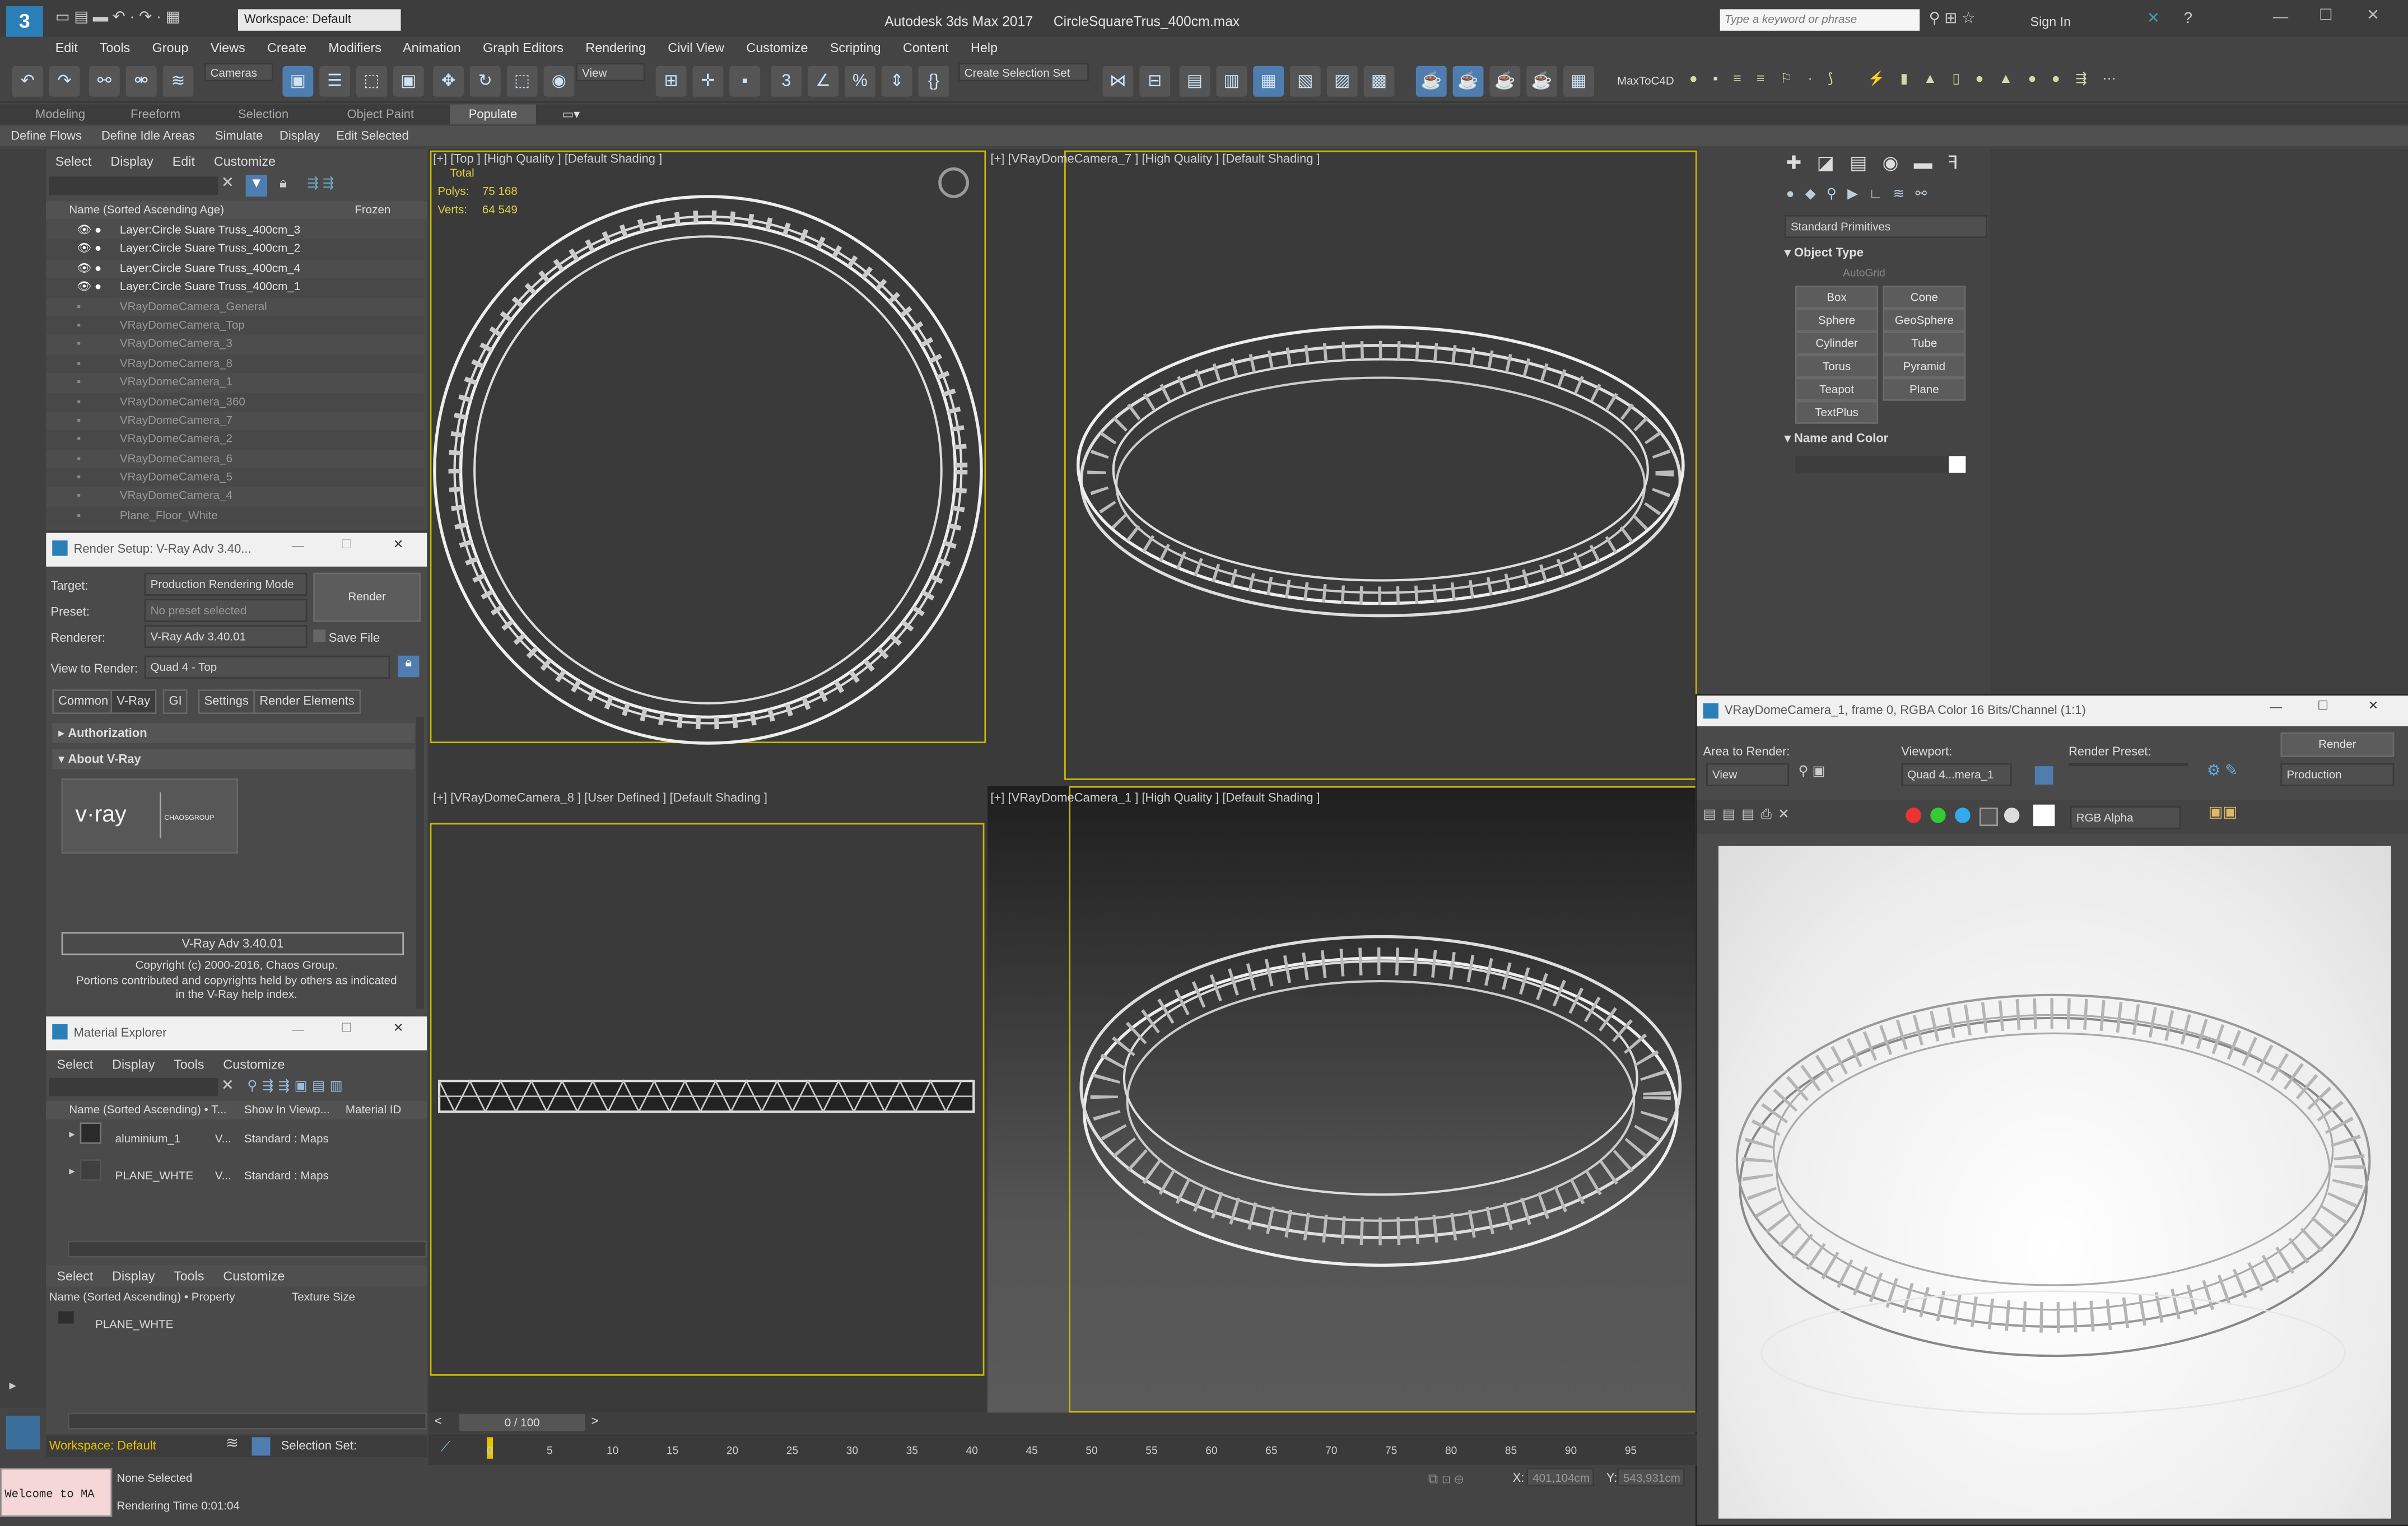  Describe the element at coordinates (1952, 19) in the screenshot. I see `infocenter-icons: ⚲ ⊞ ☆` at that location.